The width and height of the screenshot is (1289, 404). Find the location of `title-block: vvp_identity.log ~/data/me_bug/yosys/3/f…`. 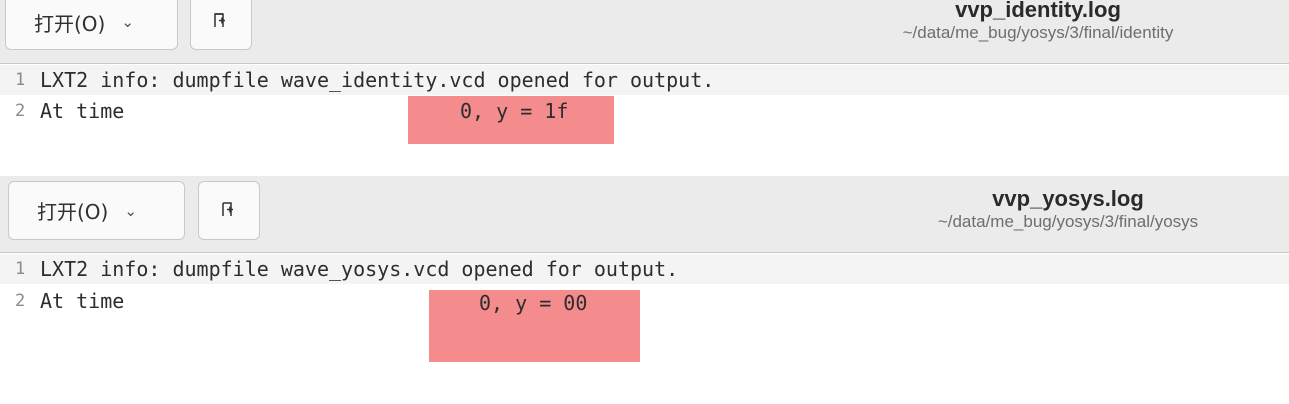

title-block: vvp_identity.log ~/data/me_bug/yosys/3/f… is located at coordinates (1038, 22).